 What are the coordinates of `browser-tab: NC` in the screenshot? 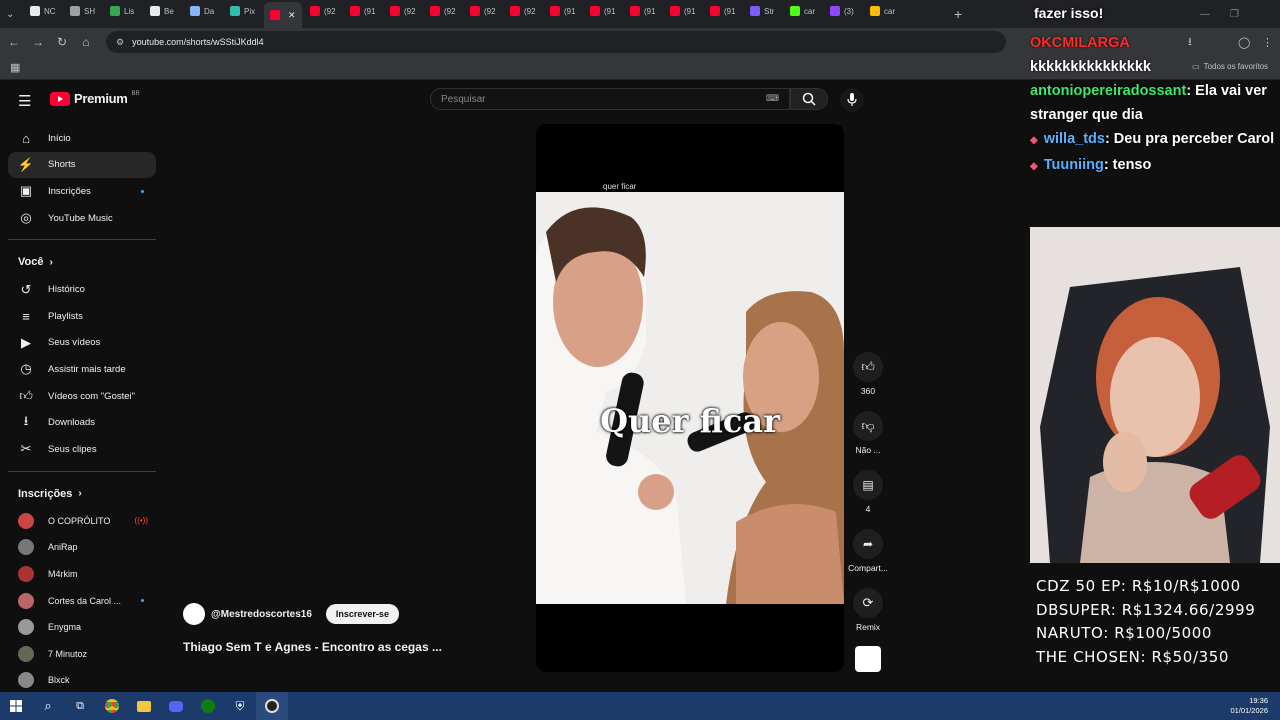 It's located at (43, 11).